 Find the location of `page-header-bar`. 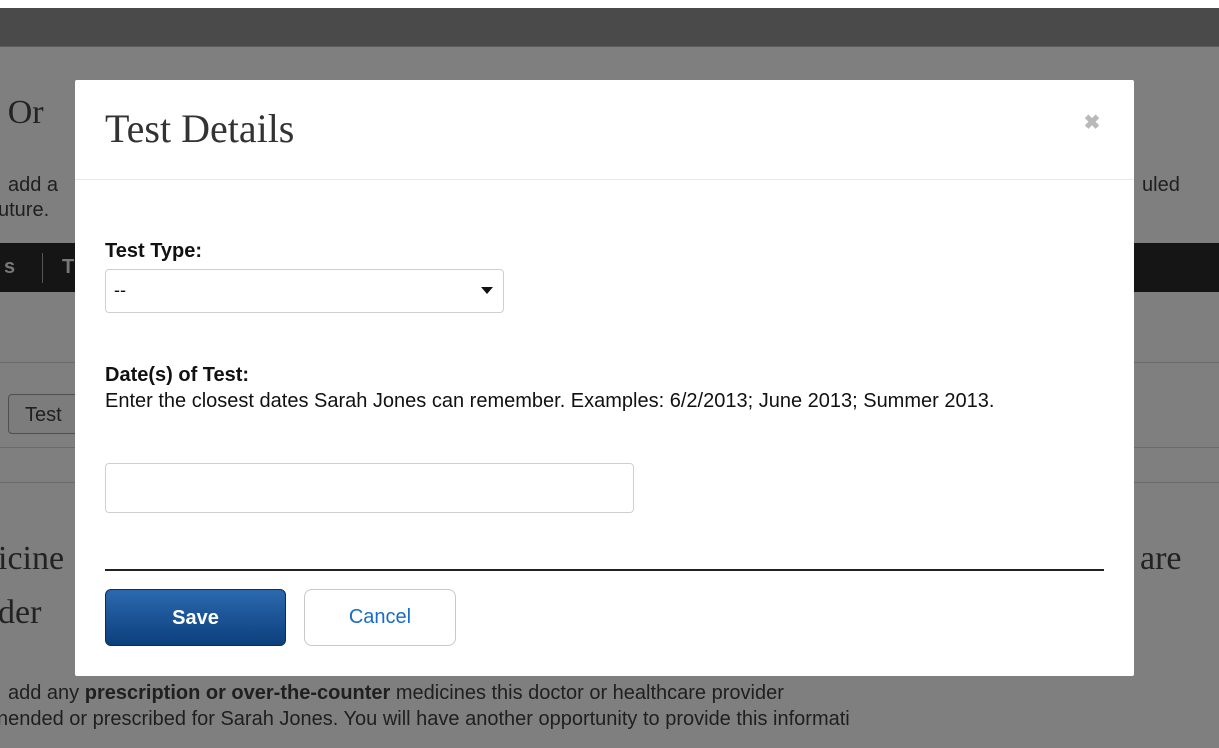

page-header-bar is located at coordinates (609, 27).